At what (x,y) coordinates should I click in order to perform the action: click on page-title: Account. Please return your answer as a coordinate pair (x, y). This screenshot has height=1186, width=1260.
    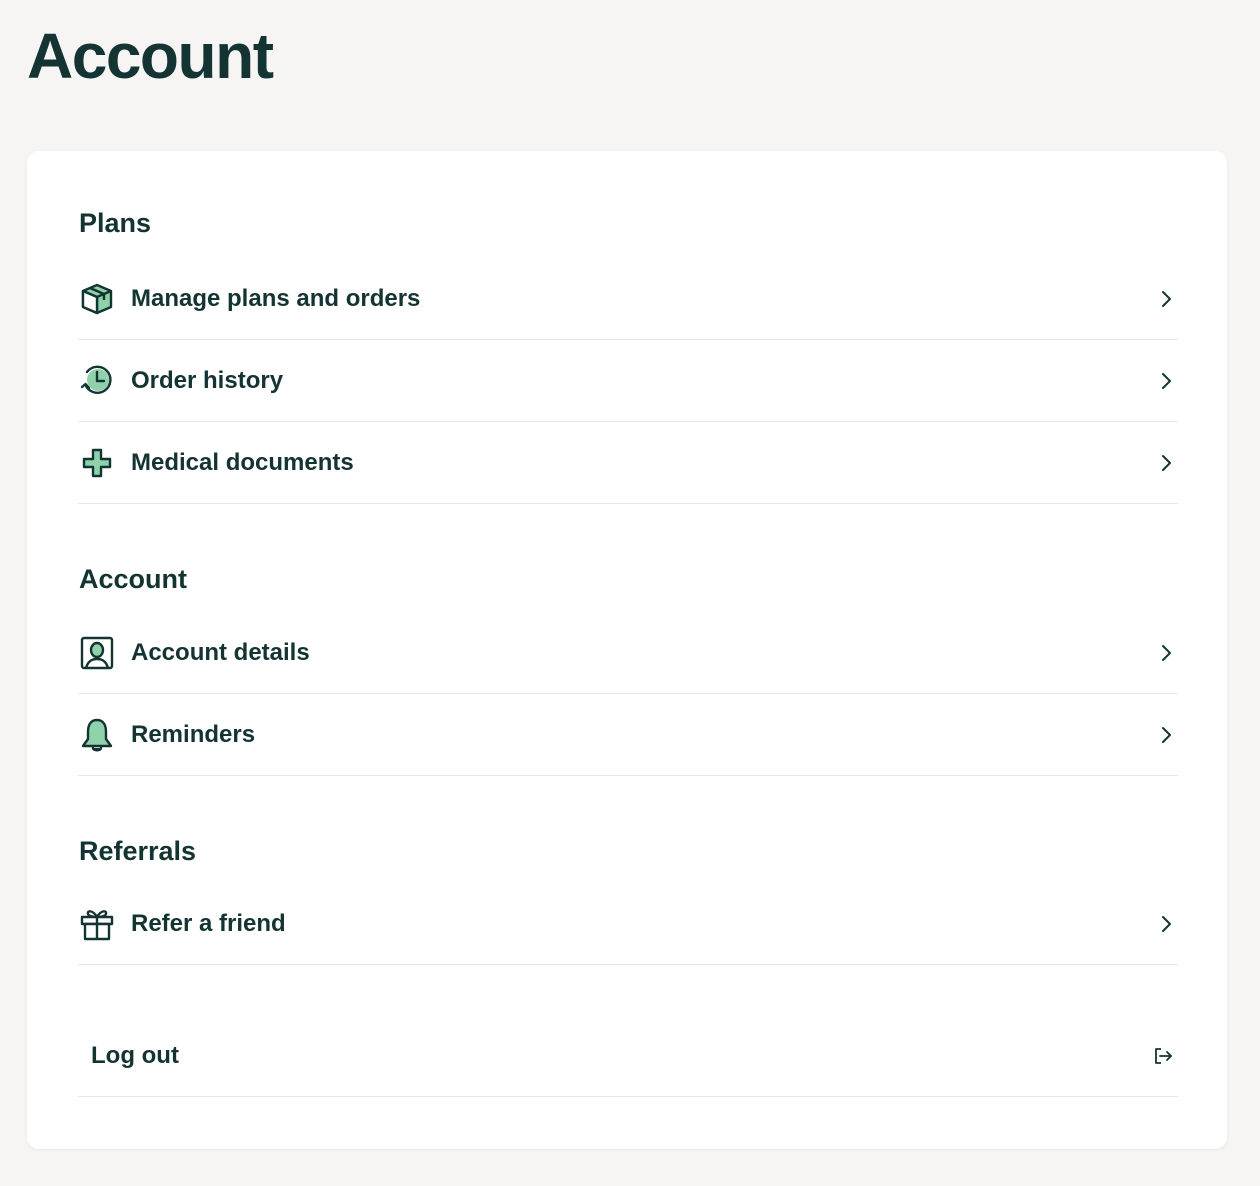
    Looking at the image, I should click on (150, 56).